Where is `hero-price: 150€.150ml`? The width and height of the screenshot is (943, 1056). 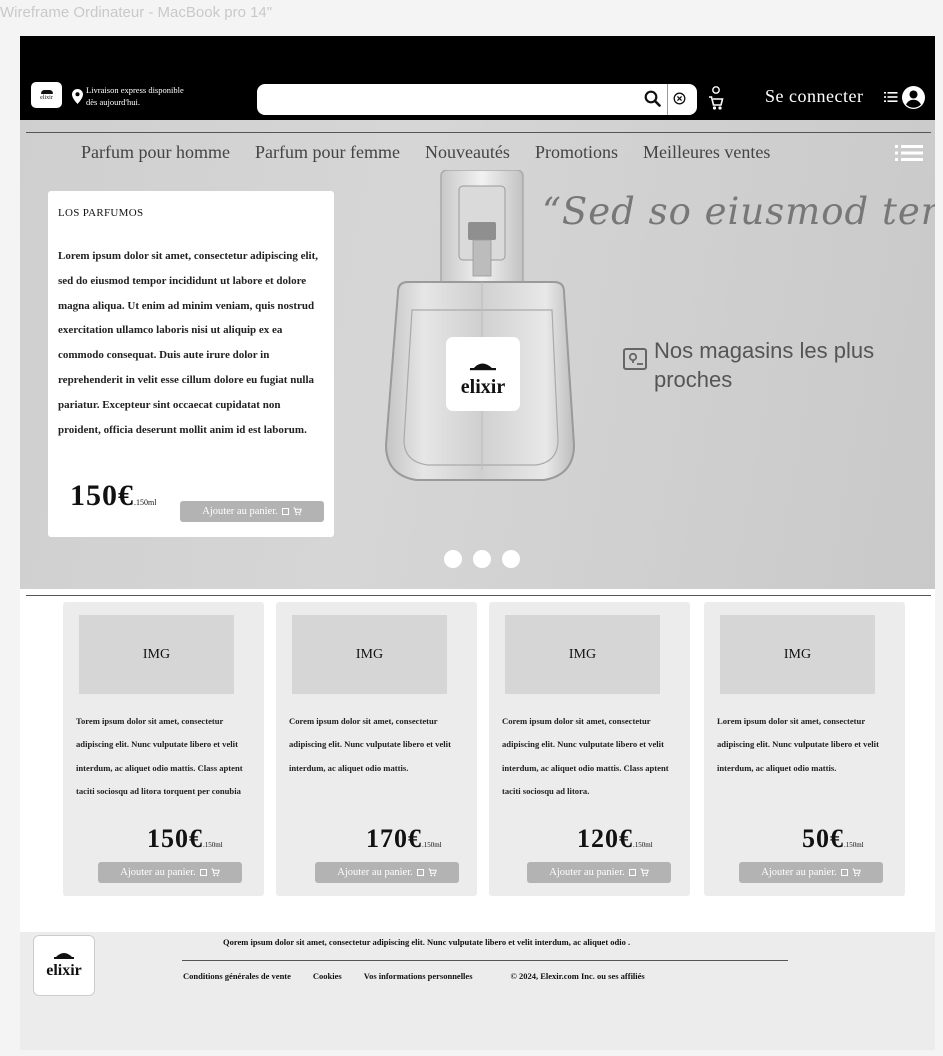
hero-price: 150€.150ml is located at coordinates (113, 496).